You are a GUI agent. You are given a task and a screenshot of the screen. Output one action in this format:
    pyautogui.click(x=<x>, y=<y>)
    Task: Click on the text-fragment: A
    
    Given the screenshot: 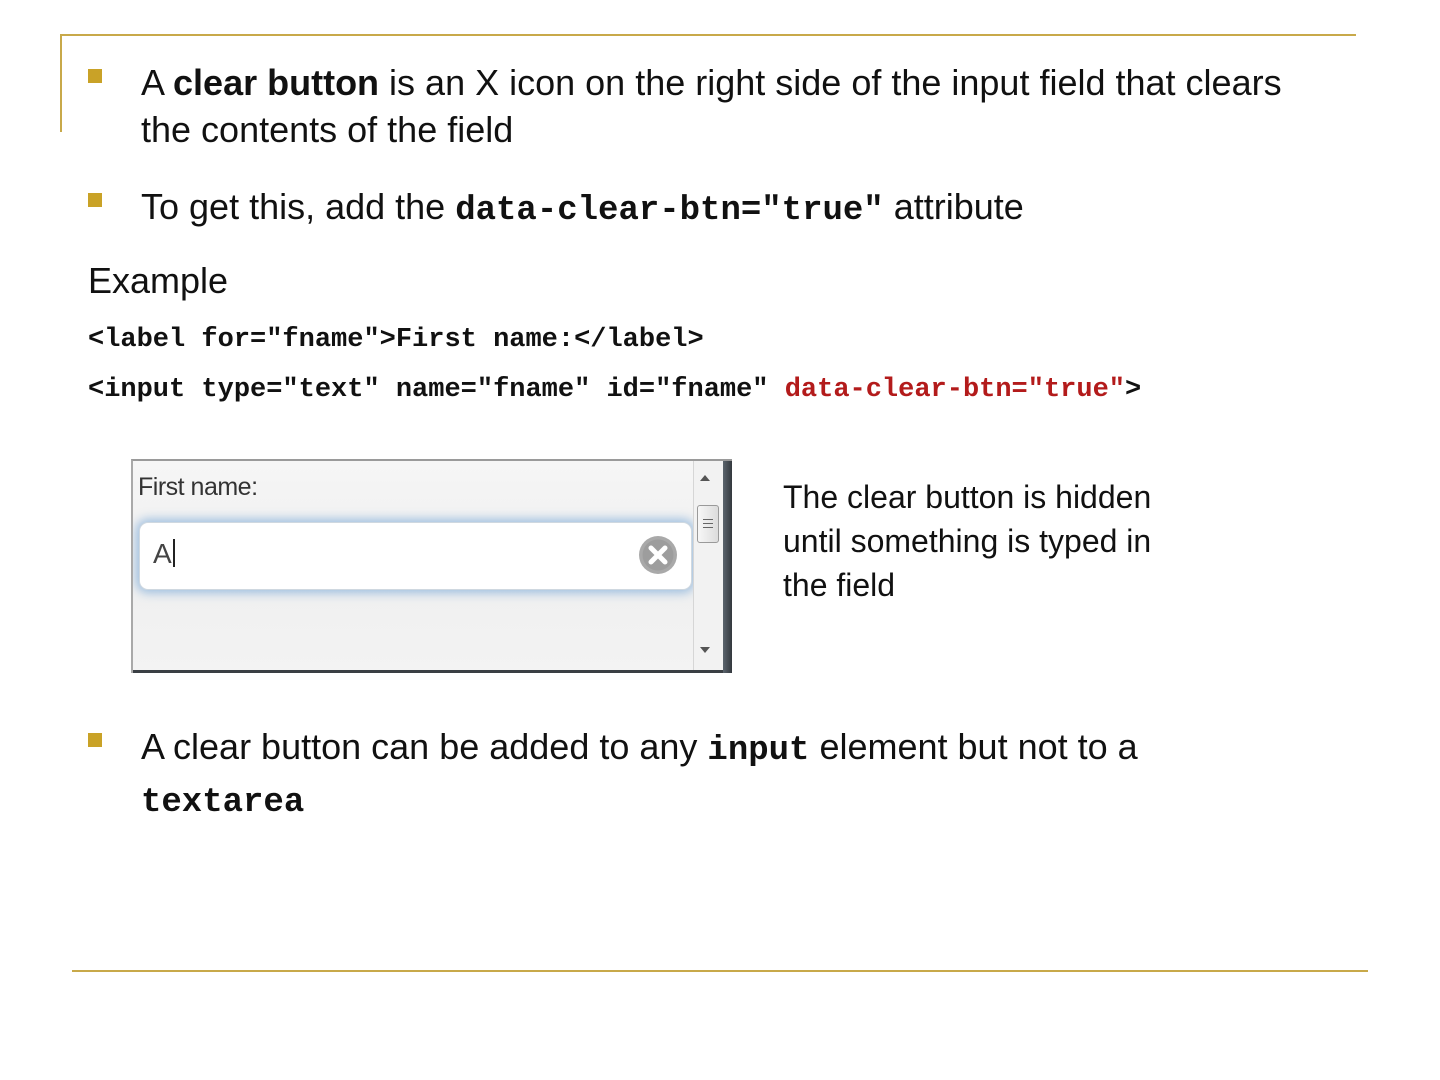 What is the action you would take?
    pyautogui.click(x=157, y=82)
    